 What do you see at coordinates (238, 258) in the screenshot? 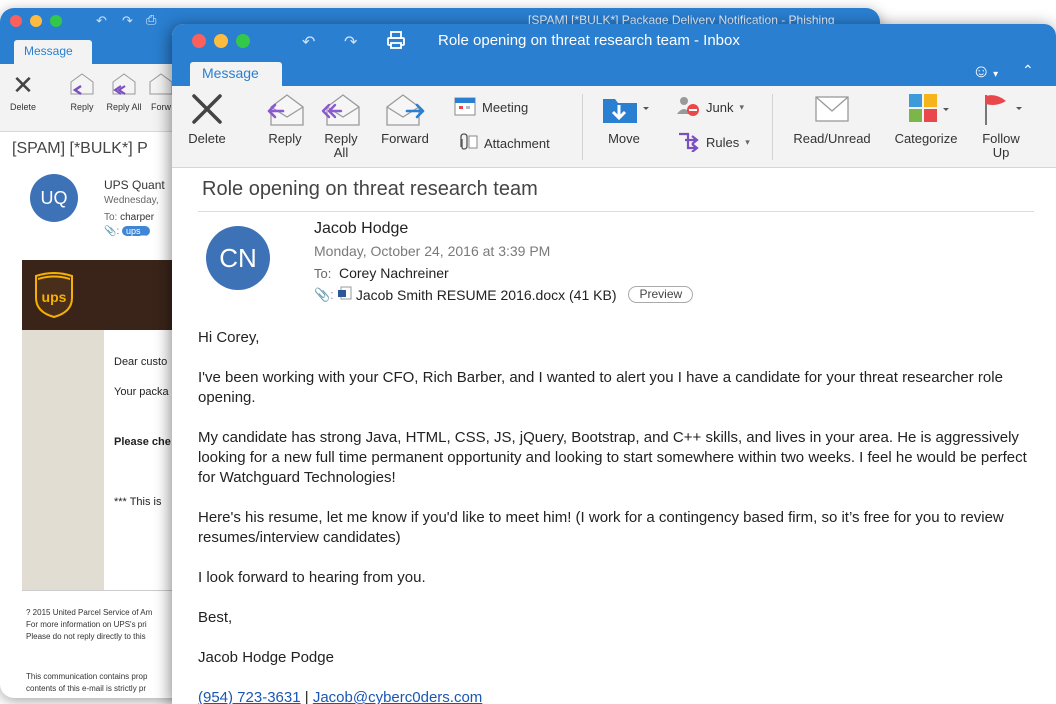
I see `sender-avatar: CN` at bounding box center [238, 258].